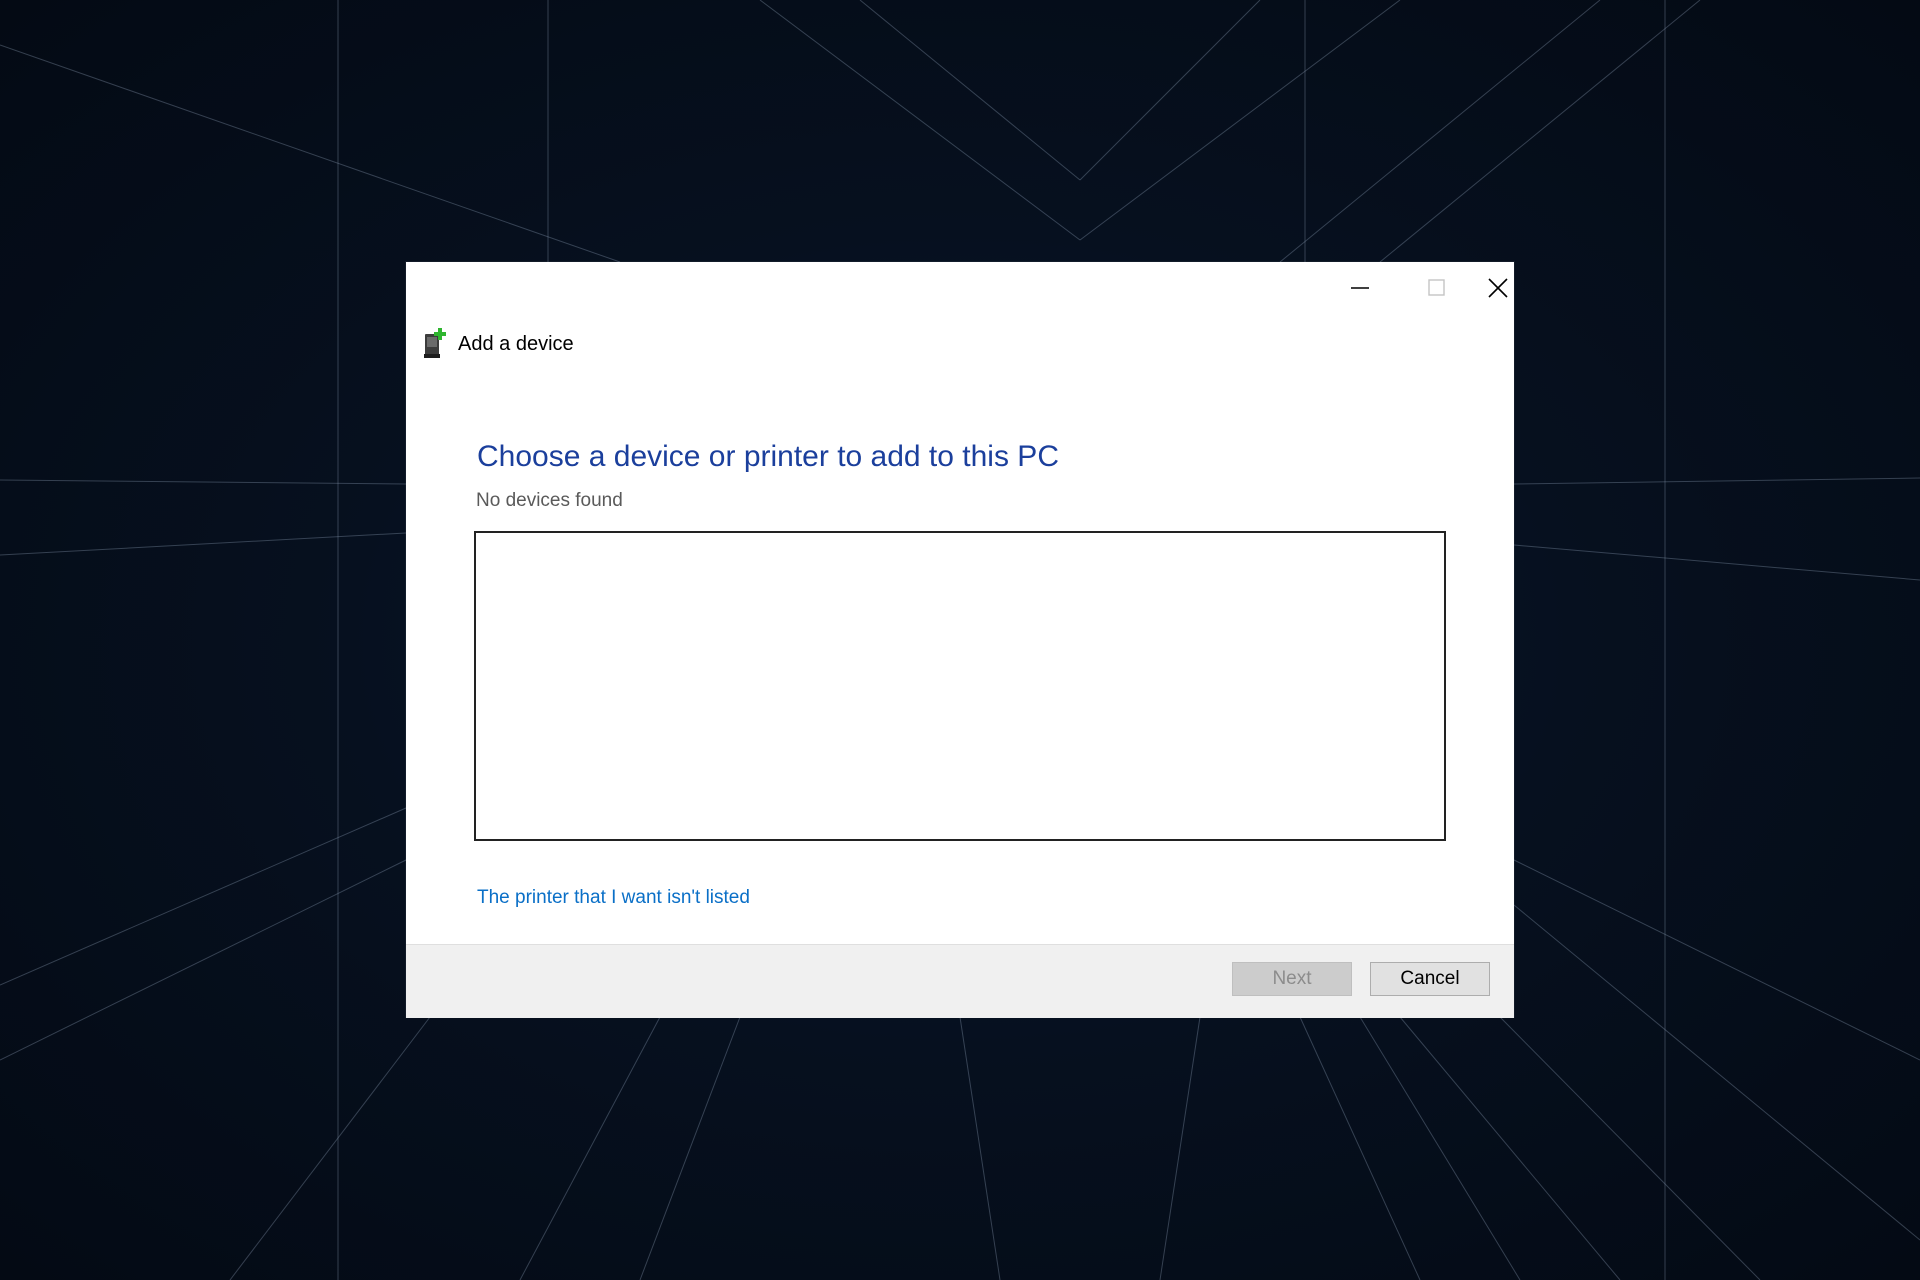 This screenshot has width=1920, height=1280. I want to click on printer-not-listed-link: The printer that I want isn't listed, so click(613, 898).